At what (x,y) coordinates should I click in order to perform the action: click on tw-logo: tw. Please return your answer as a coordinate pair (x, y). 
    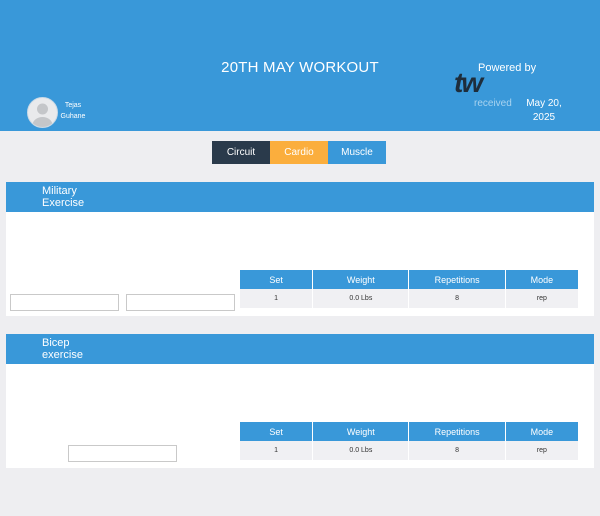
    Looking at the image, I should click on (468, 82).